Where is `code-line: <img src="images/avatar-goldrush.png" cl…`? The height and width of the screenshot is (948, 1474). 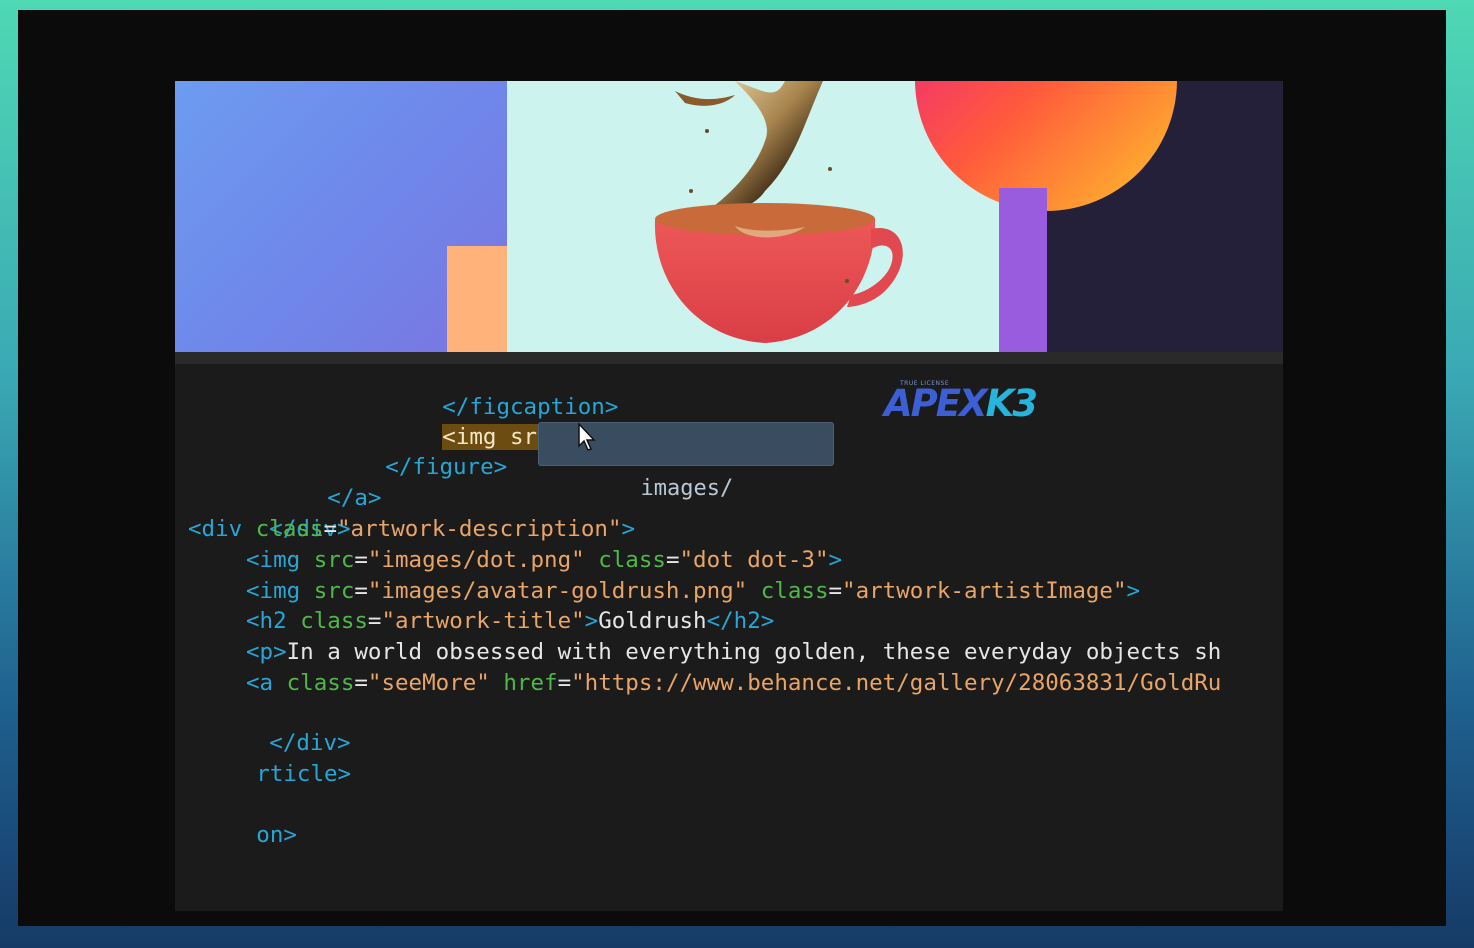
code-line: <img src="images/avatar-goldrush.png" cl… is located at coordinates (693, 591).